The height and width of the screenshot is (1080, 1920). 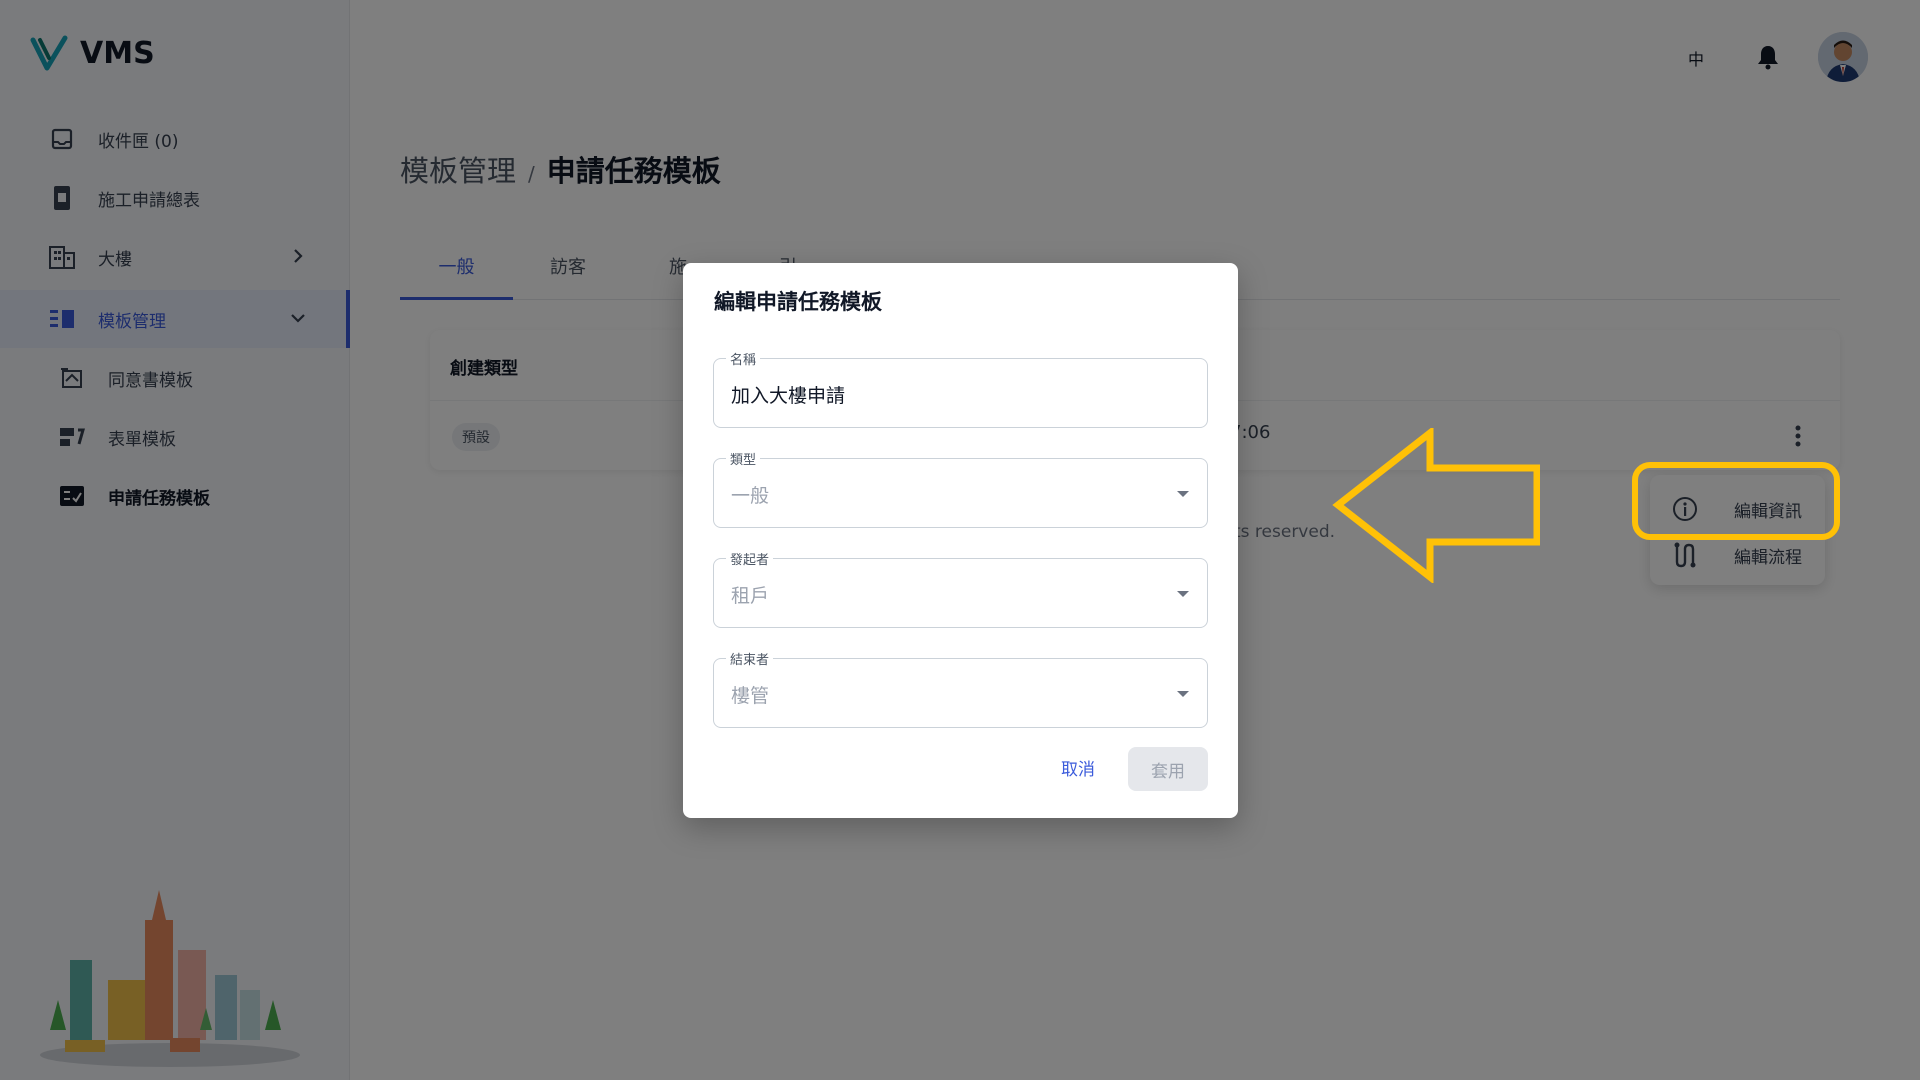 I want to click on name-field: 名稱 加入大樓申請, so click(x=960, y=388).